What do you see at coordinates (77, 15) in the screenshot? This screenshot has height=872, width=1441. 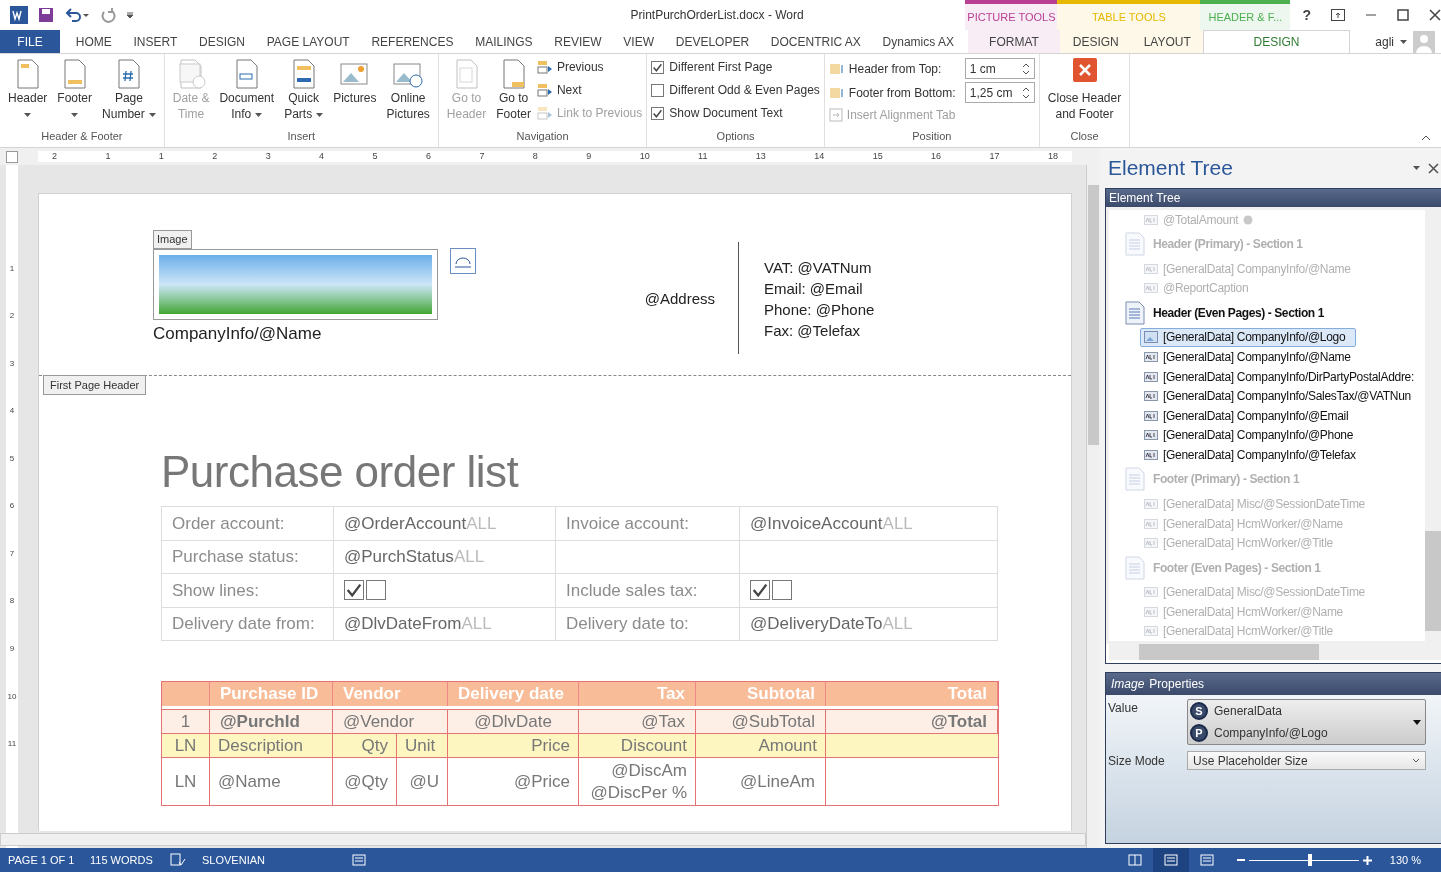 I see `undo-icon` at bounding box center [77, 15].